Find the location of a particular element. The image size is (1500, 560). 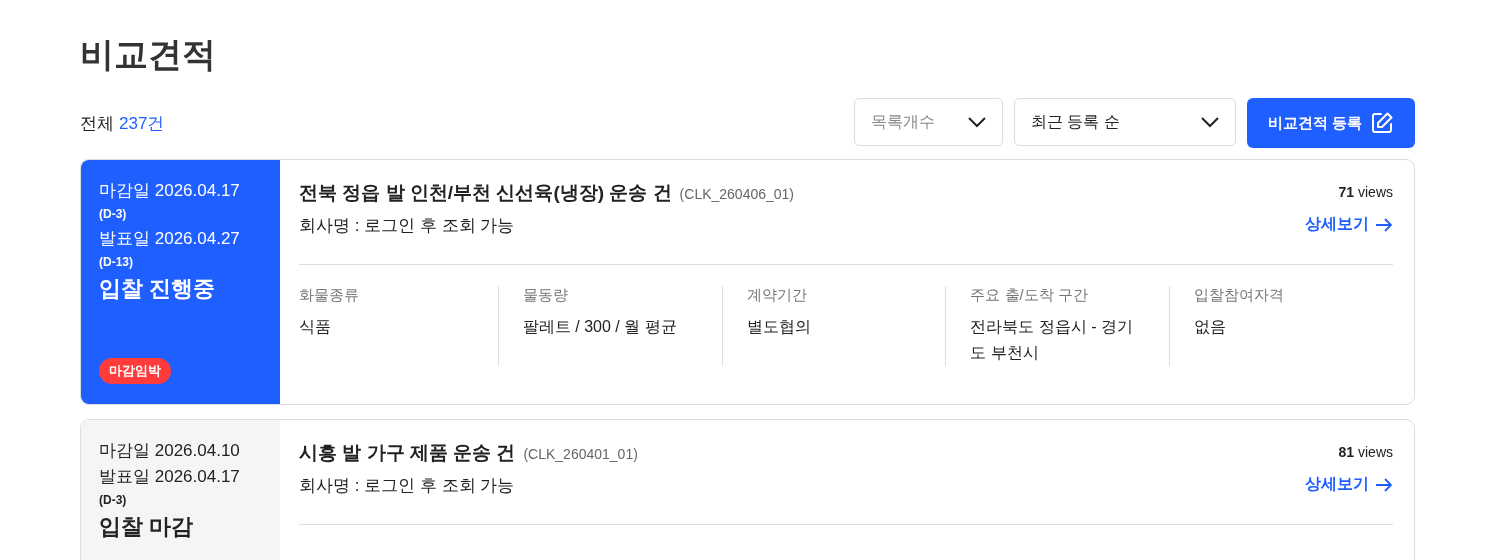

announce-date: 발표일 2026.04.27 is located at coordinates (169, 239).